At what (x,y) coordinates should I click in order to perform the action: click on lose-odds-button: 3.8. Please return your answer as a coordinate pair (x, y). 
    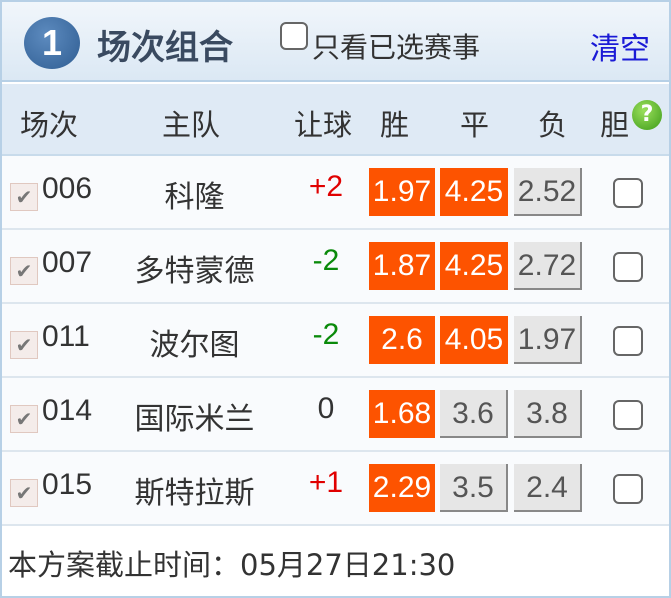
    Looking at the image, I should click on (548, 414).